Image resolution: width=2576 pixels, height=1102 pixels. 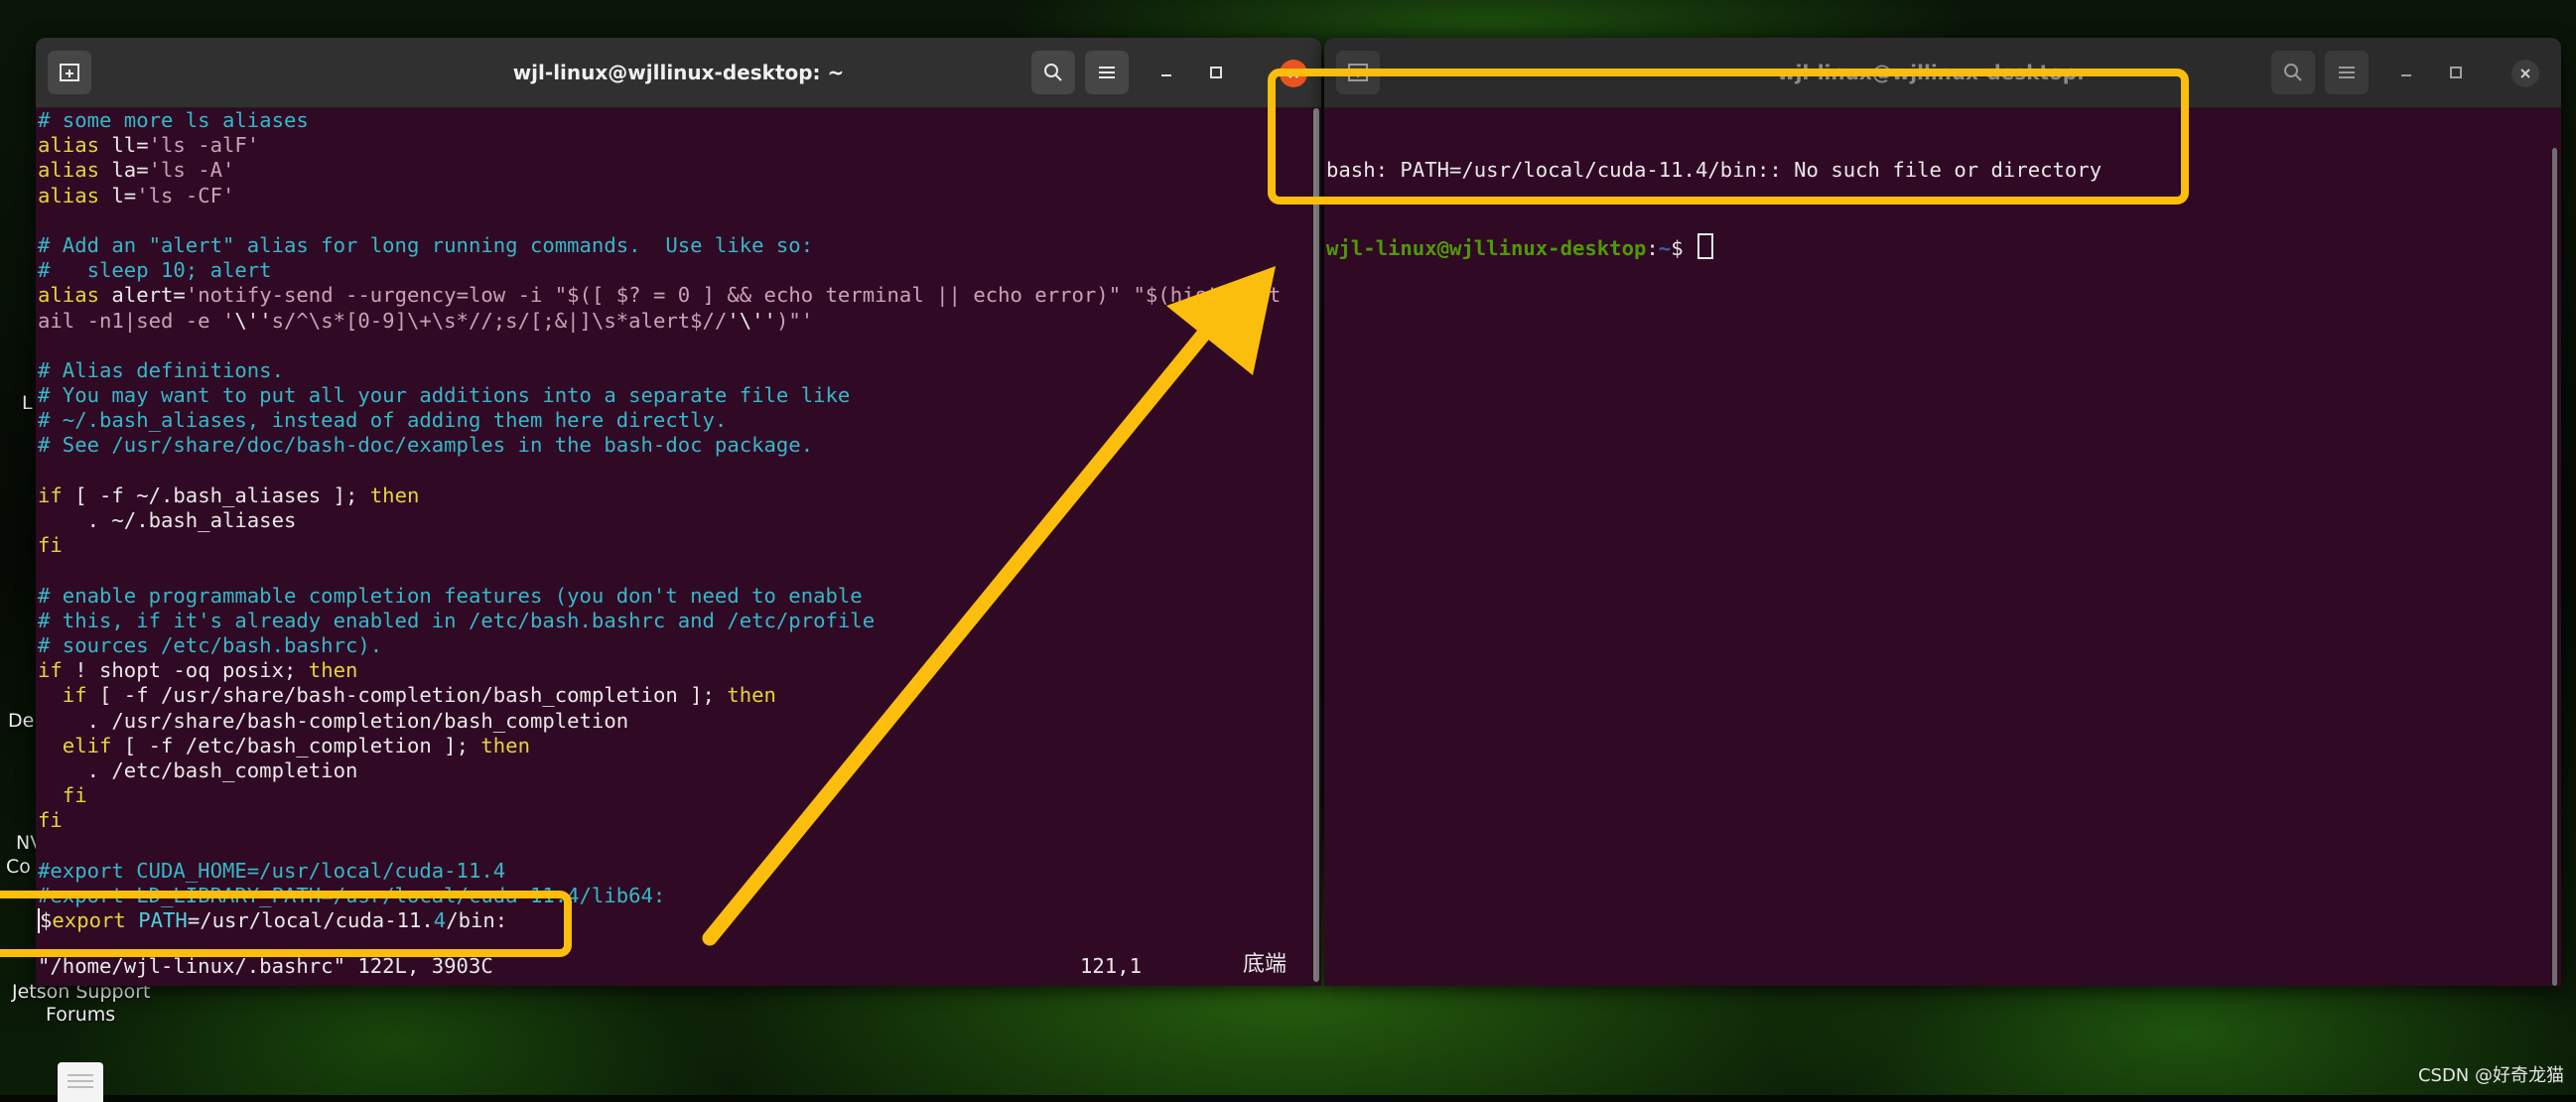 I want to click on watermark: CSDN @好奇龙猫, so click(x=2491, y=1075).